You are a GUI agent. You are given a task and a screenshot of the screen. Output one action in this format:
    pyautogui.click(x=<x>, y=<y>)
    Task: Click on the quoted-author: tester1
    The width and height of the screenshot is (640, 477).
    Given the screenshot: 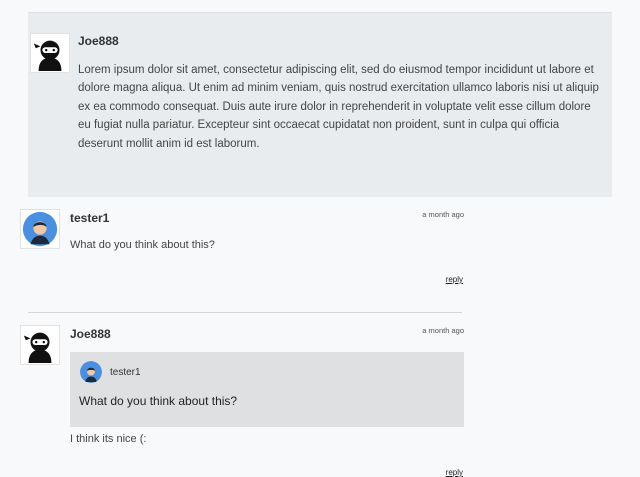 What is the action you would take?
    pyautogui.click(x=125, y=372)
    